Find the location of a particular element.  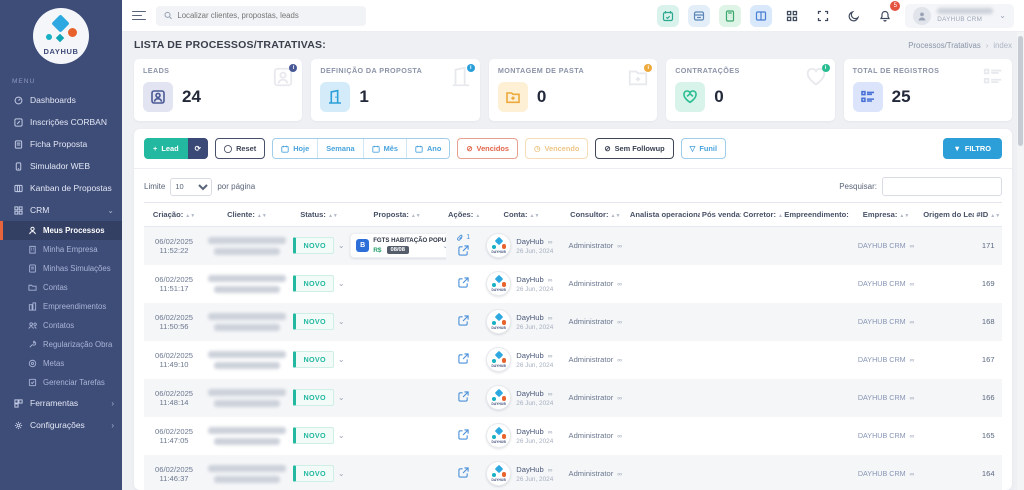

column-header: Criação: ▲▼ is located at coordinates (174, 214).